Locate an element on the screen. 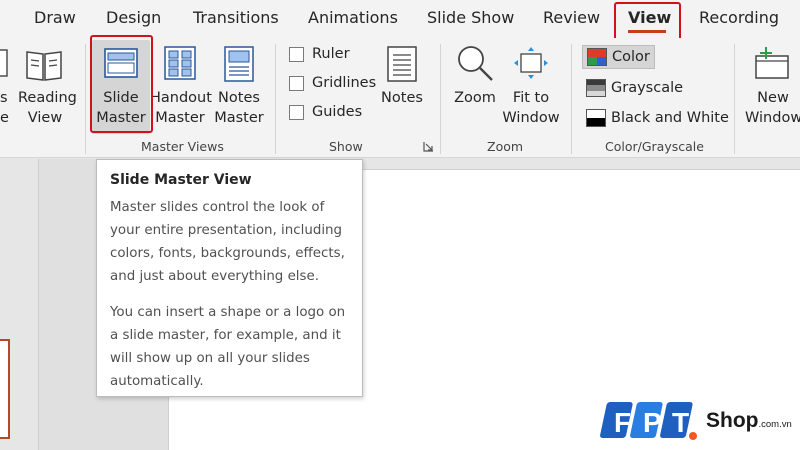 This screenshot has height=450, width=800. guides-checkbox: Guides is located at coordinates (325, 112).